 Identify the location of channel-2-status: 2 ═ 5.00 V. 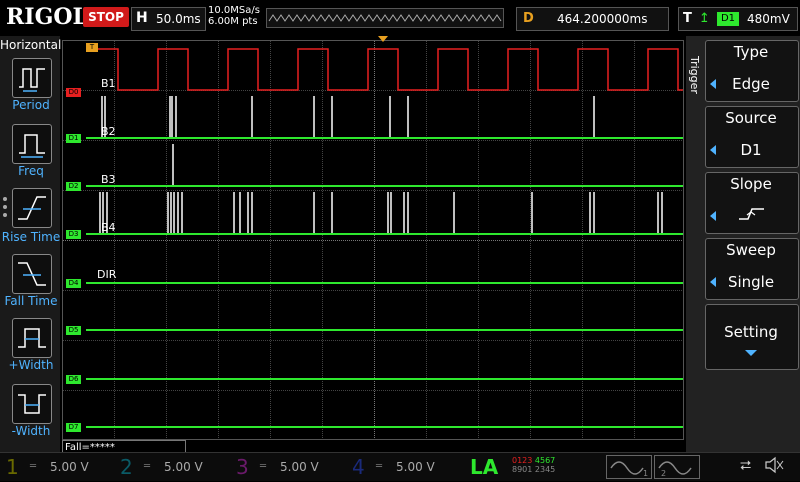
(170, 467).